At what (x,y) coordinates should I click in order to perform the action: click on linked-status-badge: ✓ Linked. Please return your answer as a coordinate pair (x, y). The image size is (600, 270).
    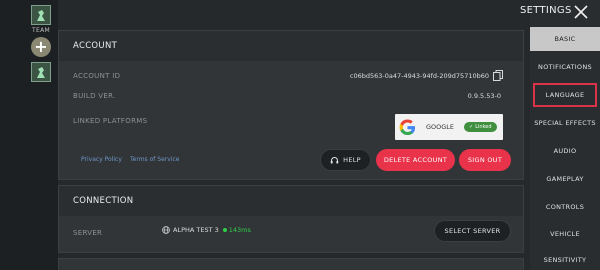
    Looking at the image, I should click on (480, 127).